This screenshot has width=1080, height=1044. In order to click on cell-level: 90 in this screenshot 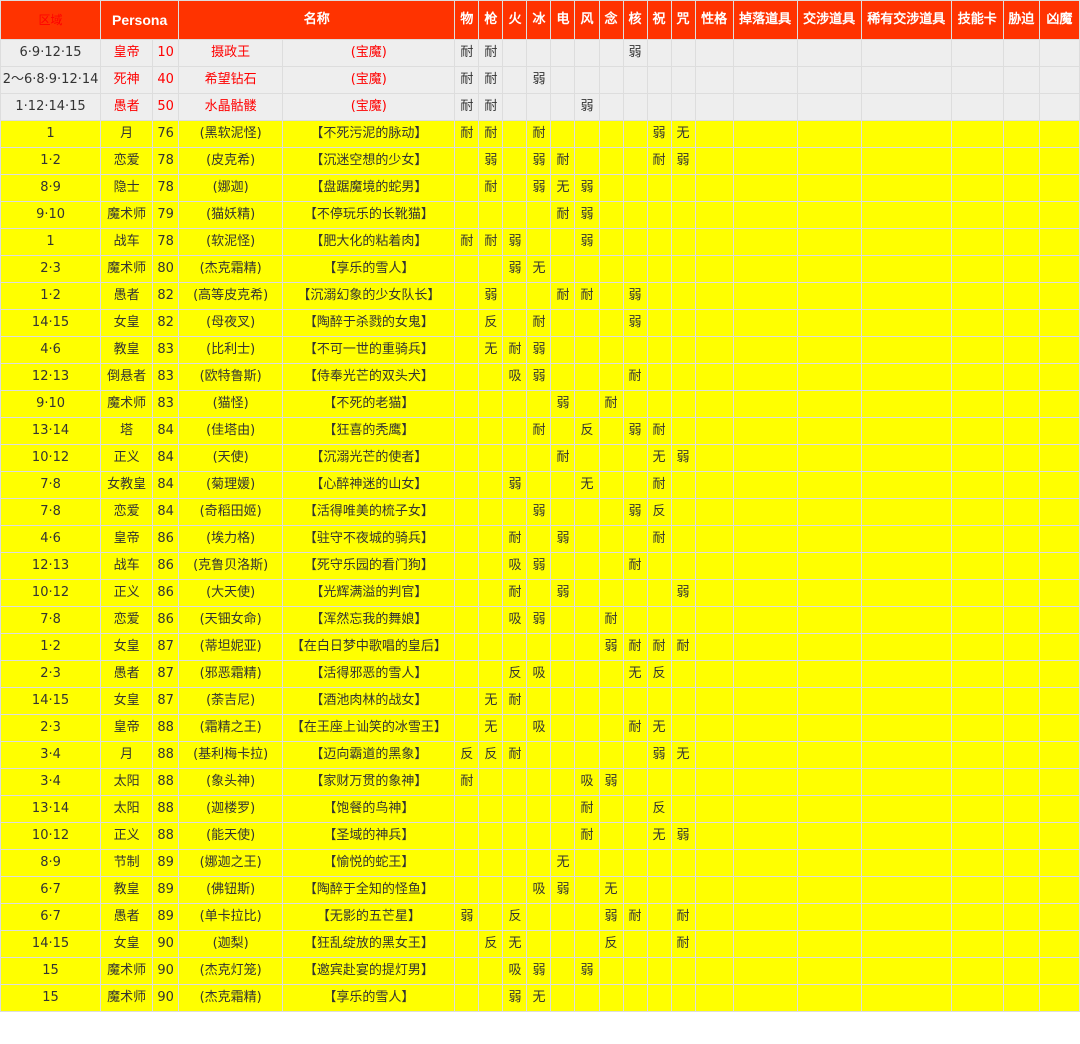, I will do `click(166, 971)`.